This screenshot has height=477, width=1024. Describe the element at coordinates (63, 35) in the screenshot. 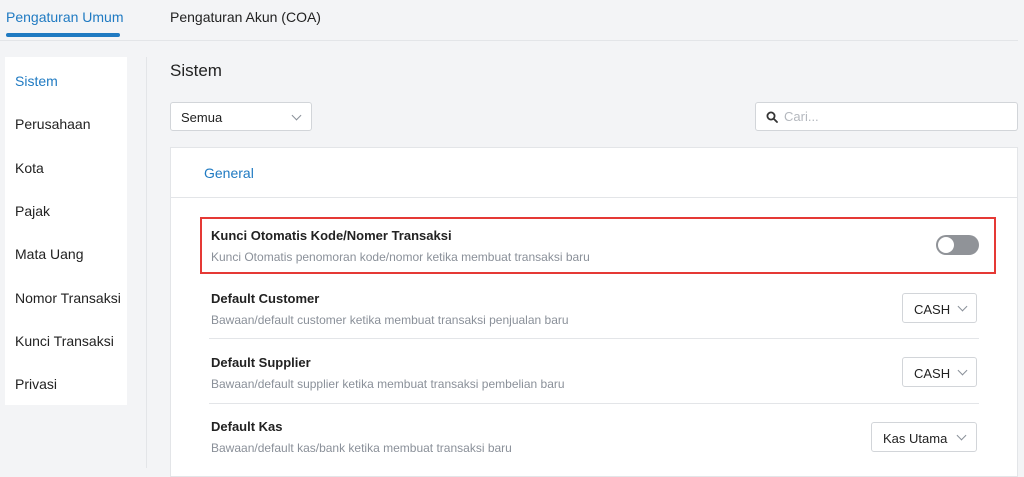

I see `active-tab-indicator` at that location.